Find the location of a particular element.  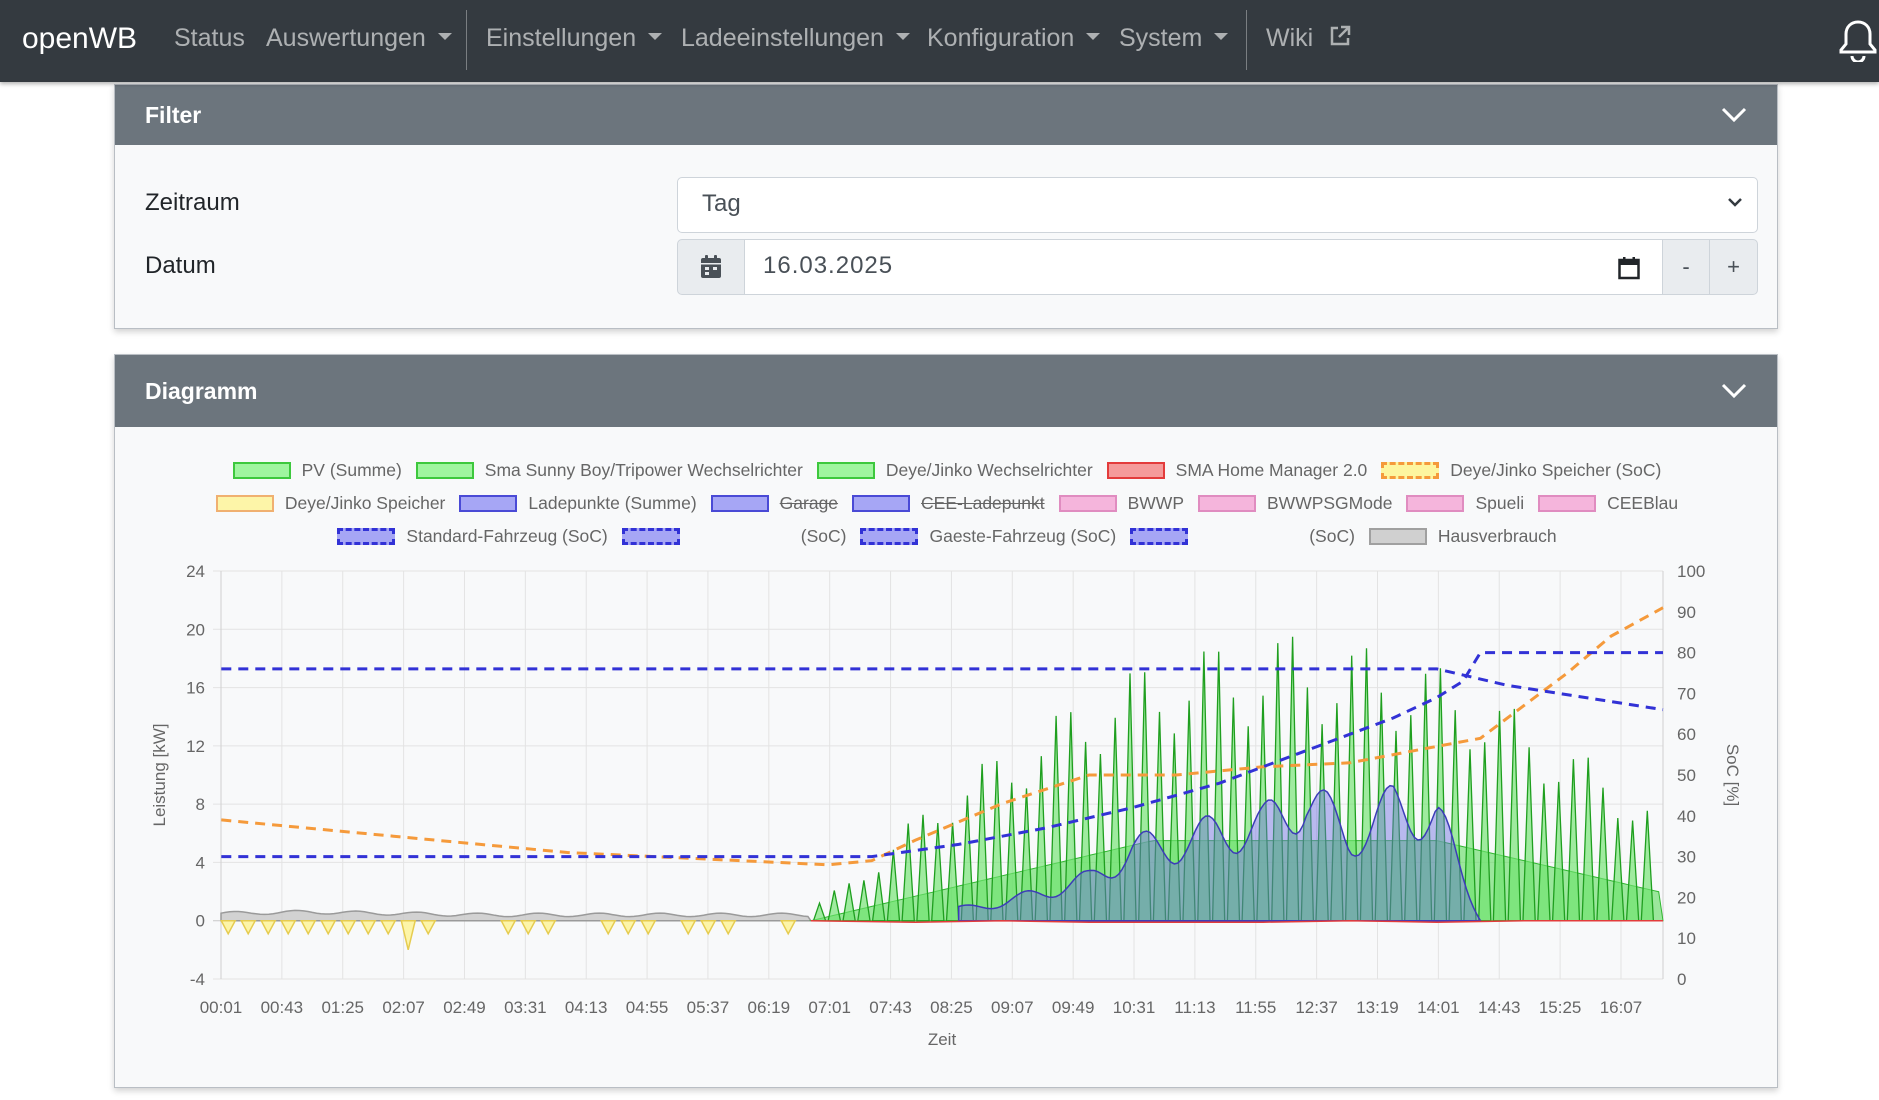

nav-status-label: Status is located at coordinates (209, 38).